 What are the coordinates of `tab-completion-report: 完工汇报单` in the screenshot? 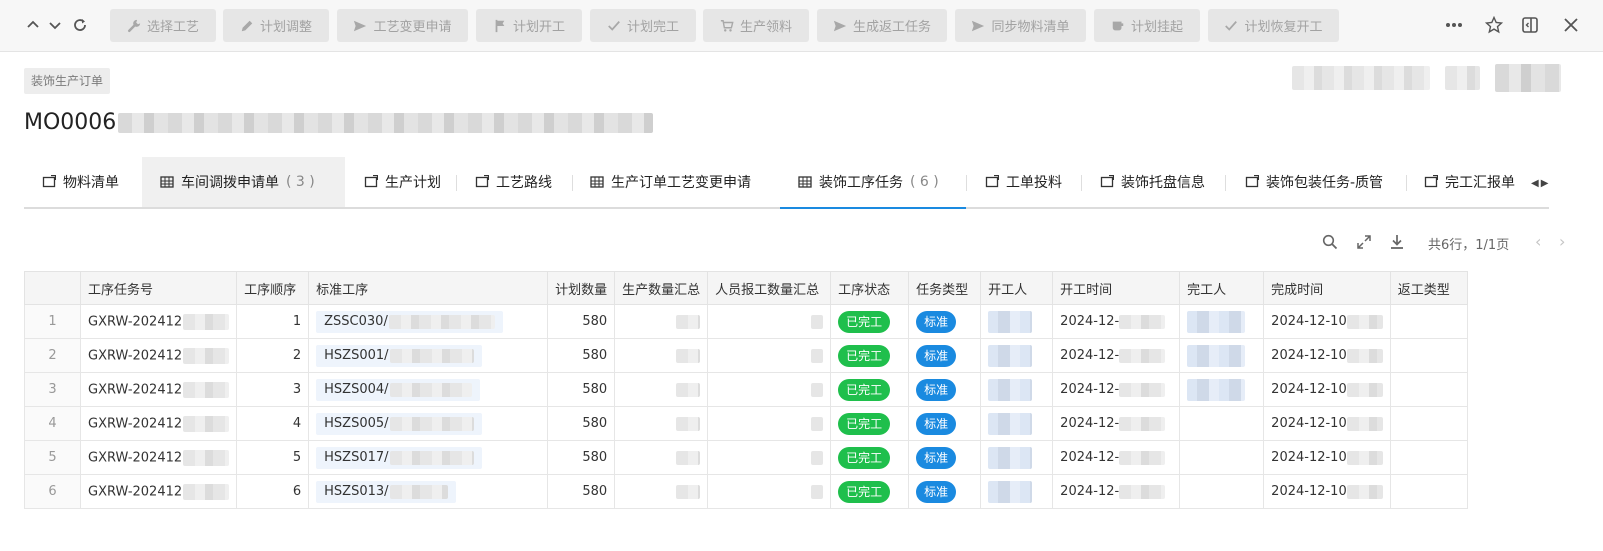 It's located at (1469, 182).